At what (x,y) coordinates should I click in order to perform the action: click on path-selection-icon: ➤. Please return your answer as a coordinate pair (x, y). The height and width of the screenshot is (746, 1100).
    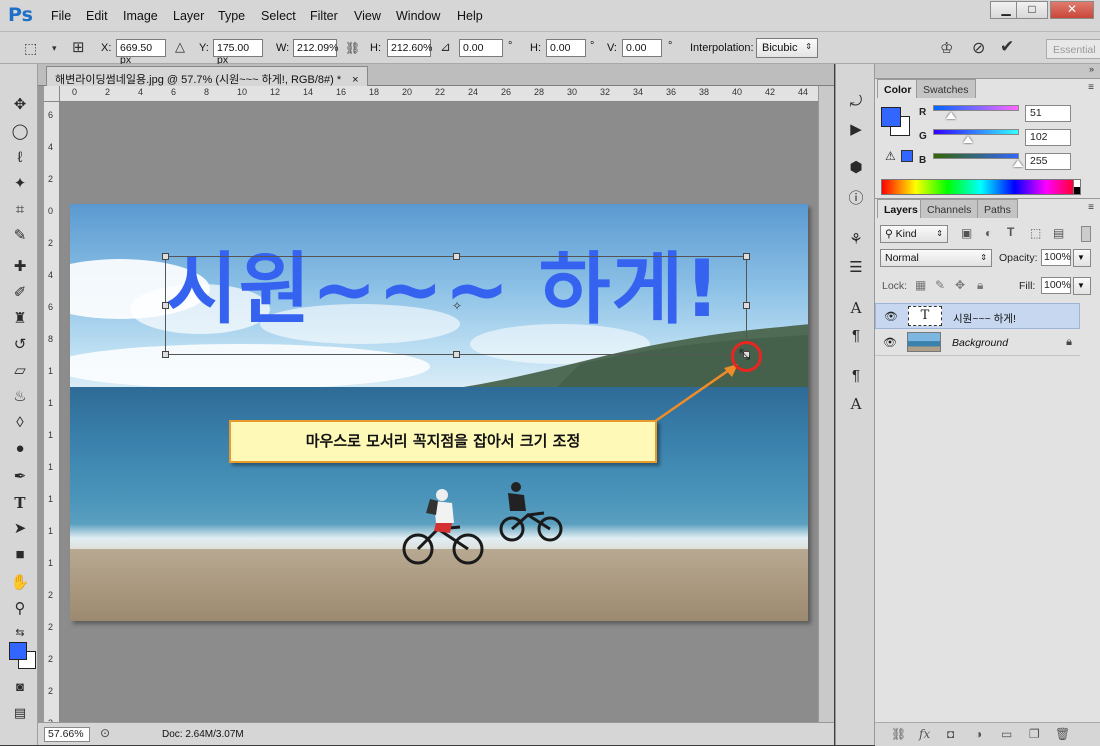
    Looking at the image, I should click on (20, 529).